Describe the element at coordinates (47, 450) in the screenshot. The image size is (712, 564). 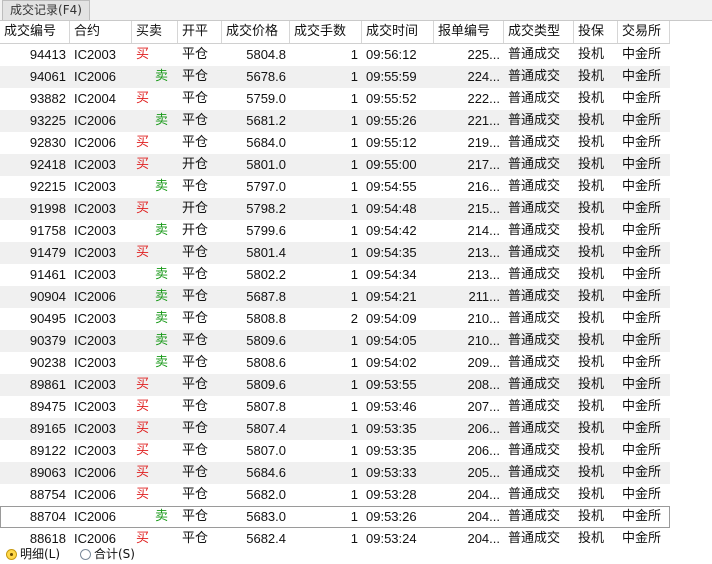
I see `cell-trade-id: 89122` at that location.